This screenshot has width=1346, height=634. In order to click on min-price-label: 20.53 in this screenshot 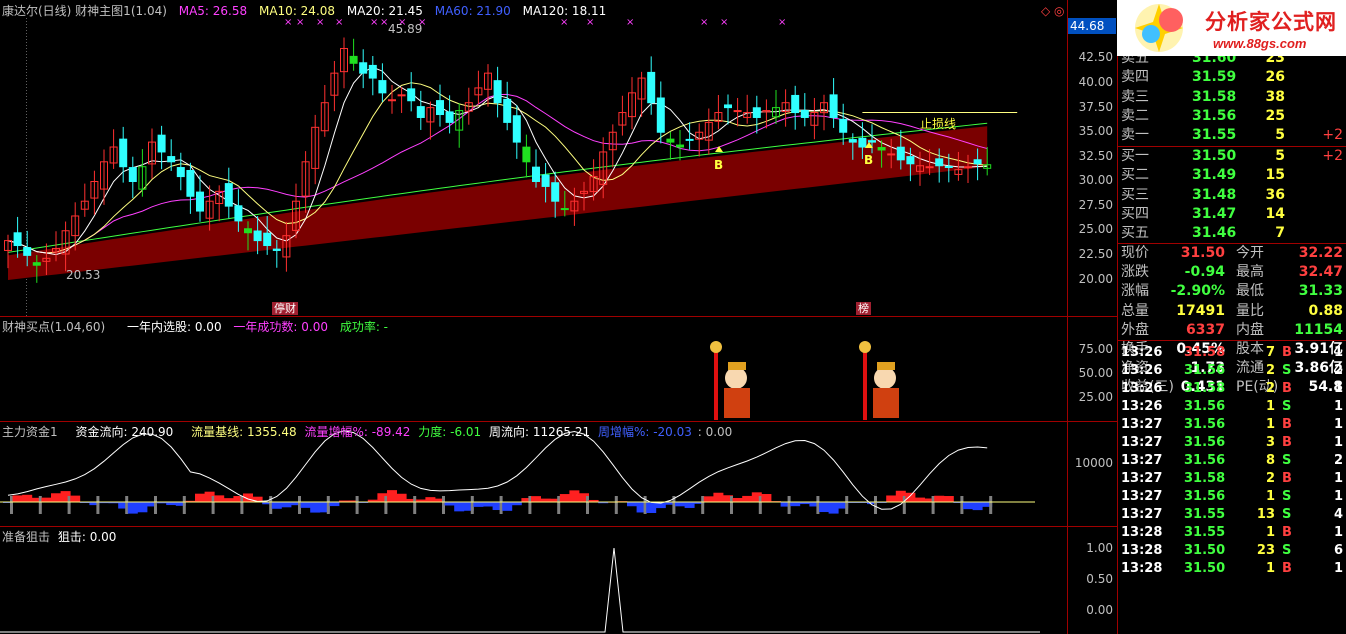, I will do `click(83, 275)`.